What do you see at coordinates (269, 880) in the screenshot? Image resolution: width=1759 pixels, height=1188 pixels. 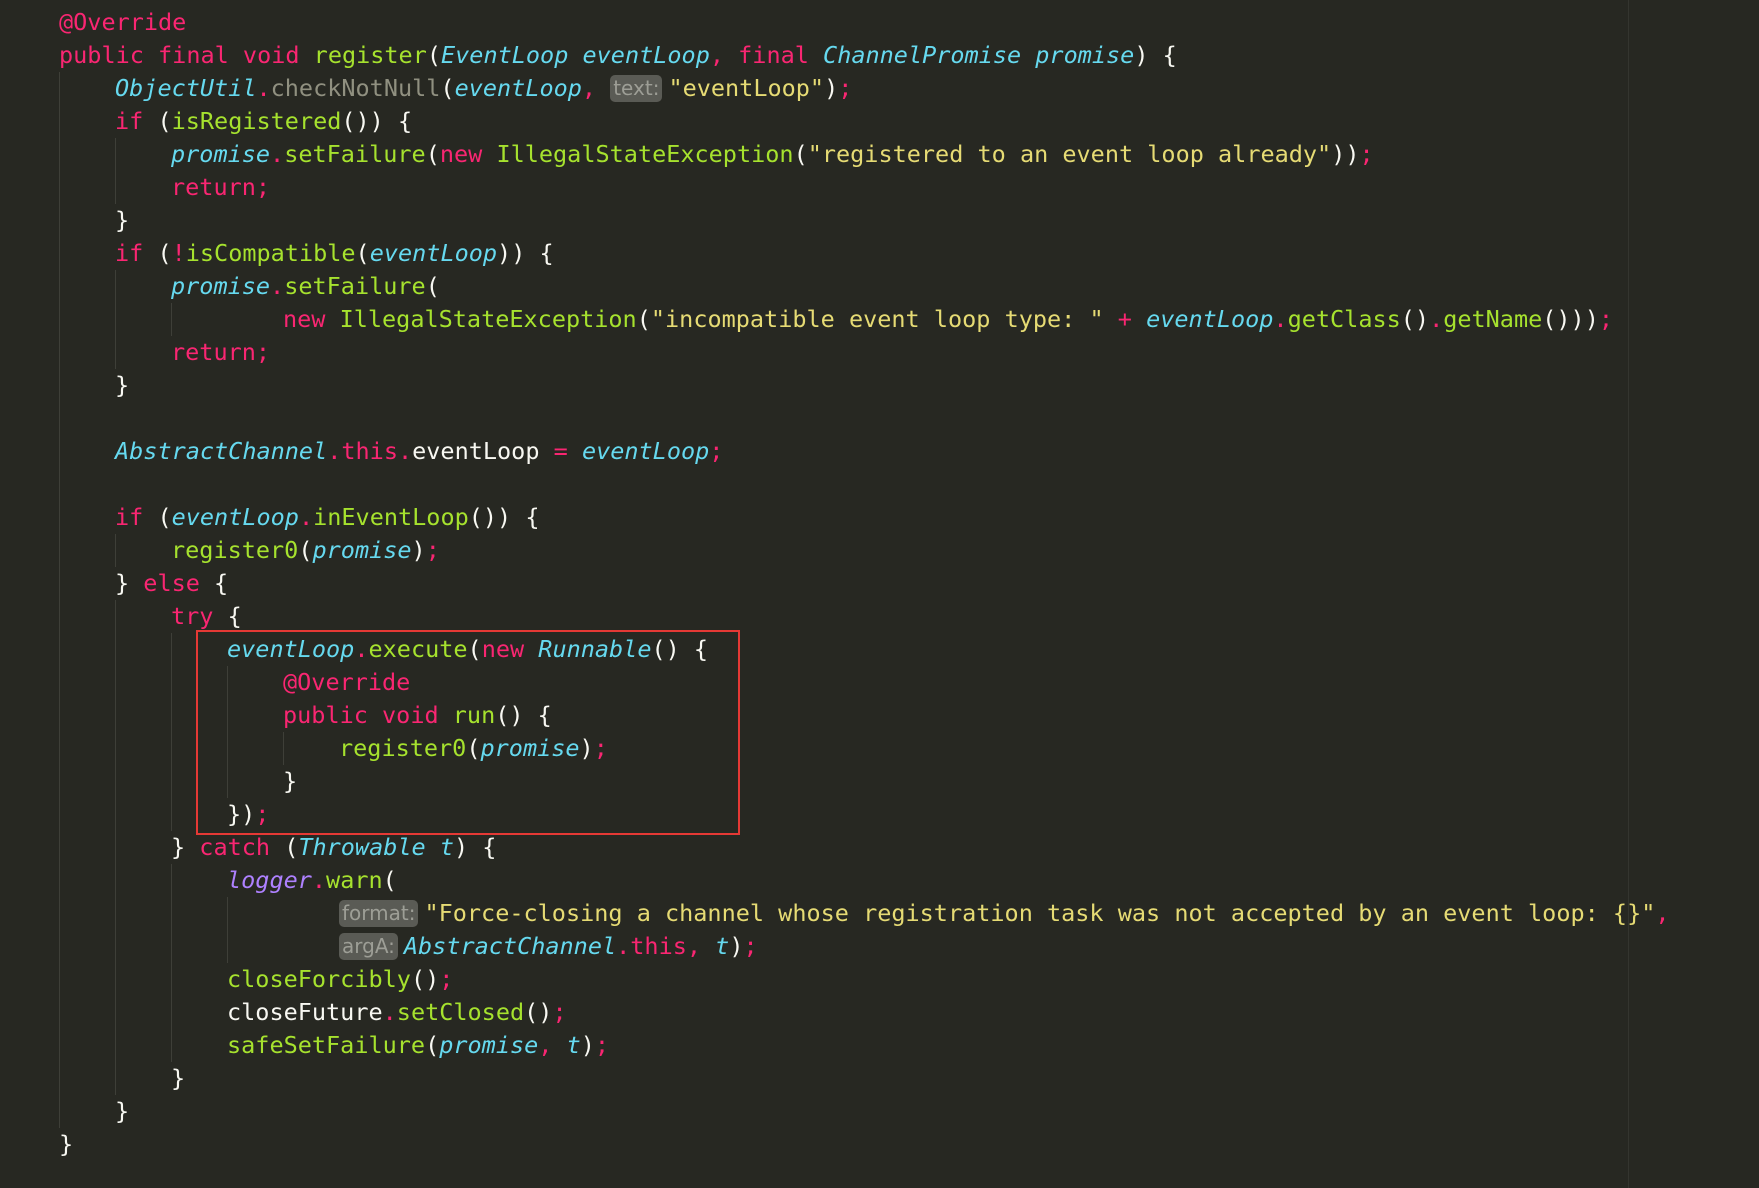 I see `static-field-token: logger` at bounding box center [269, 880].